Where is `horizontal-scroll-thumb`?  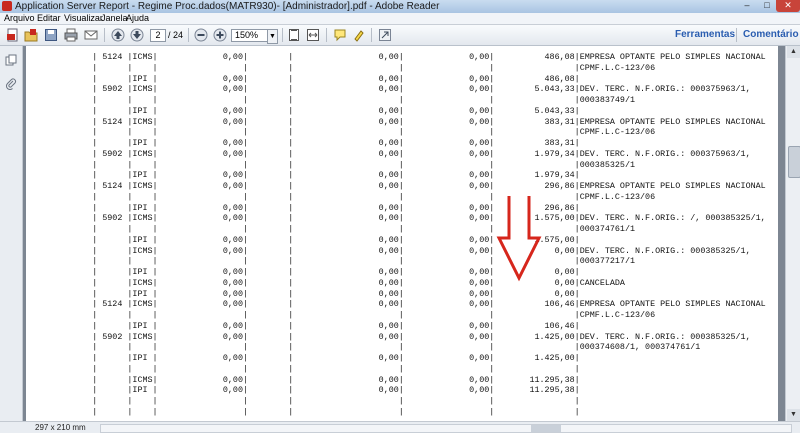
horizontal-scroll-thumb is located at coordinates (546, 428).